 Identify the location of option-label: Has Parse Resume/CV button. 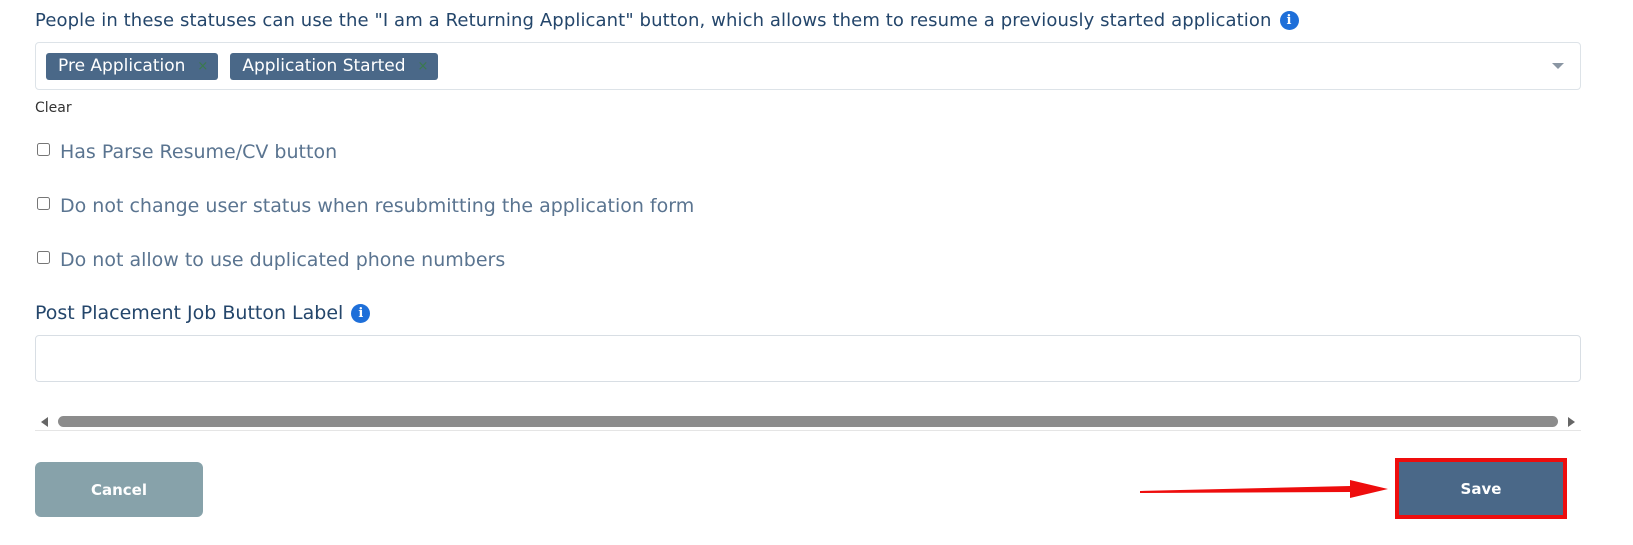
(199, 152).